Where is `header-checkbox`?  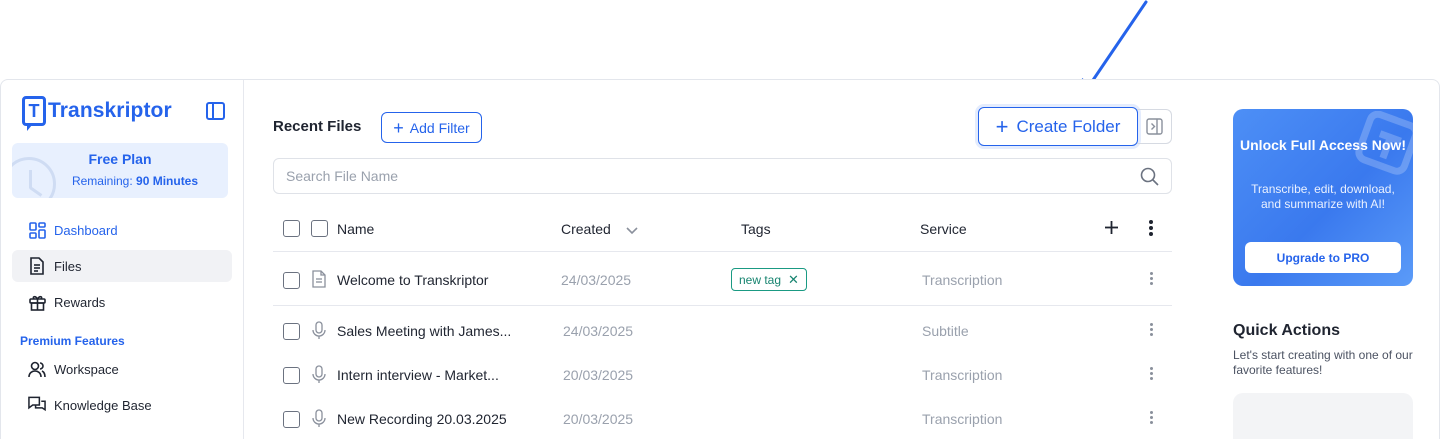 header-checkbox is located at coordinates (319, 228).